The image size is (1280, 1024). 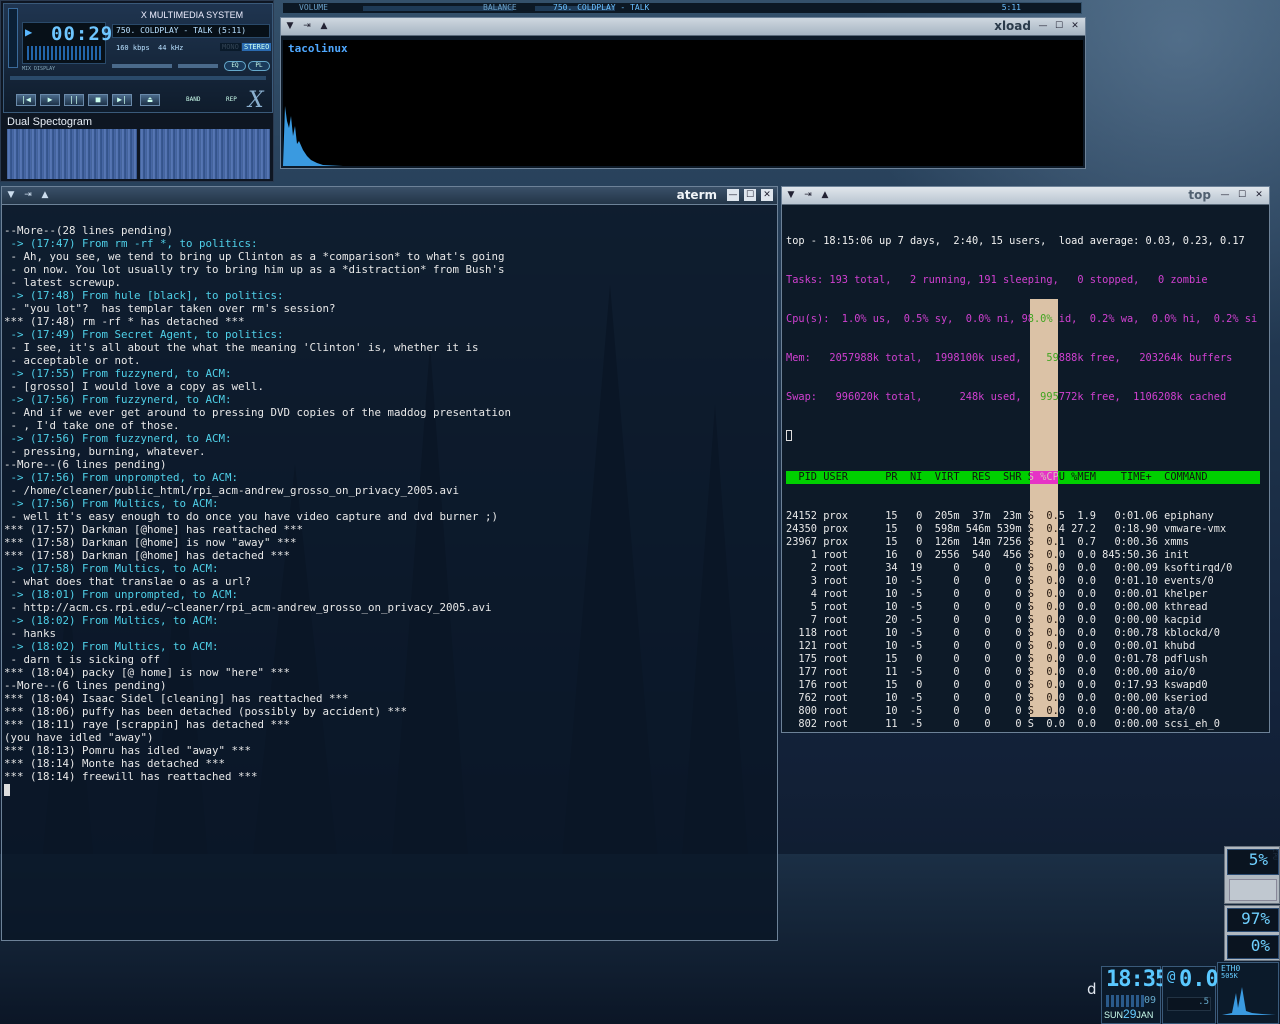 What do you see at coordinates (389, 196) in the screenshot?
I see `aterm-titlebar: ▼ ⇥ ▲ aterm — ☐ ✕` at bounding box center [389, 196].